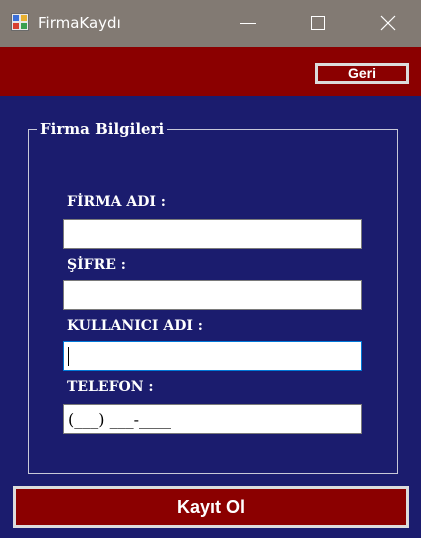 The image size is (421, 538). What do you see at coordinates (211, 507) in the screenshot?
I see `register-button: Kayıt Ol` at bounding box center [211, 507].